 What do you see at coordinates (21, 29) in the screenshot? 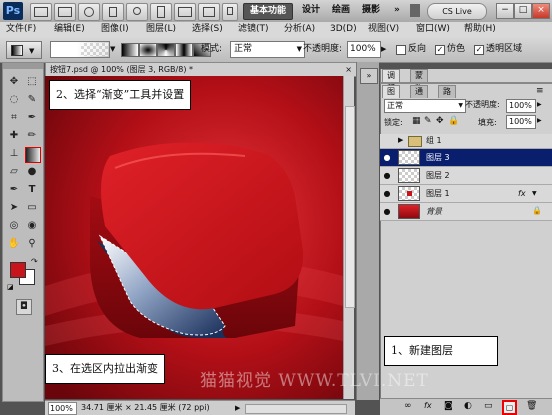
I see `menu-file: 文件(F)` at bounding box center [21, 29].